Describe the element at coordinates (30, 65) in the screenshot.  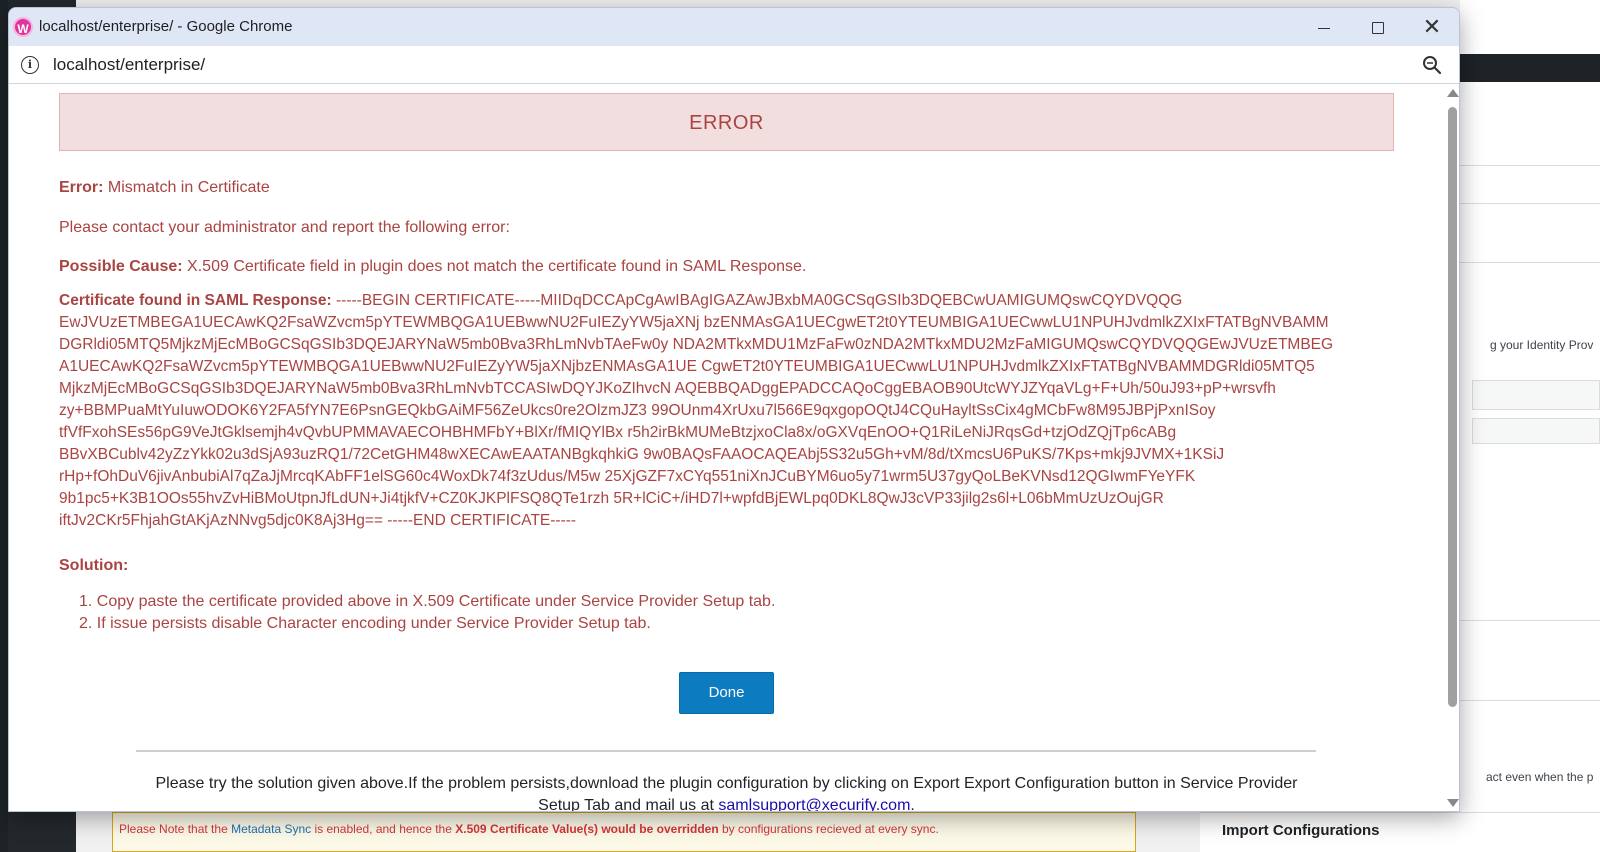
I see `site-info-icon: i` at that location.